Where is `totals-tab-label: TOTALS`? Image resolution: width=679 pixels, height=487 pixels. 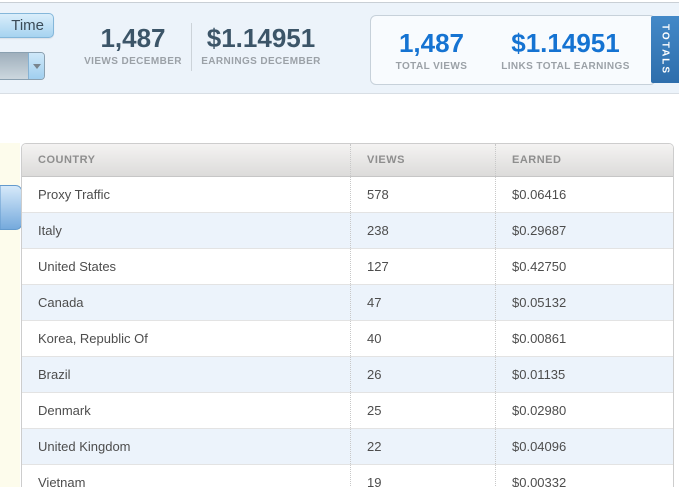
totals-tab-label: TOTALS is located at coordinates (665, 49).